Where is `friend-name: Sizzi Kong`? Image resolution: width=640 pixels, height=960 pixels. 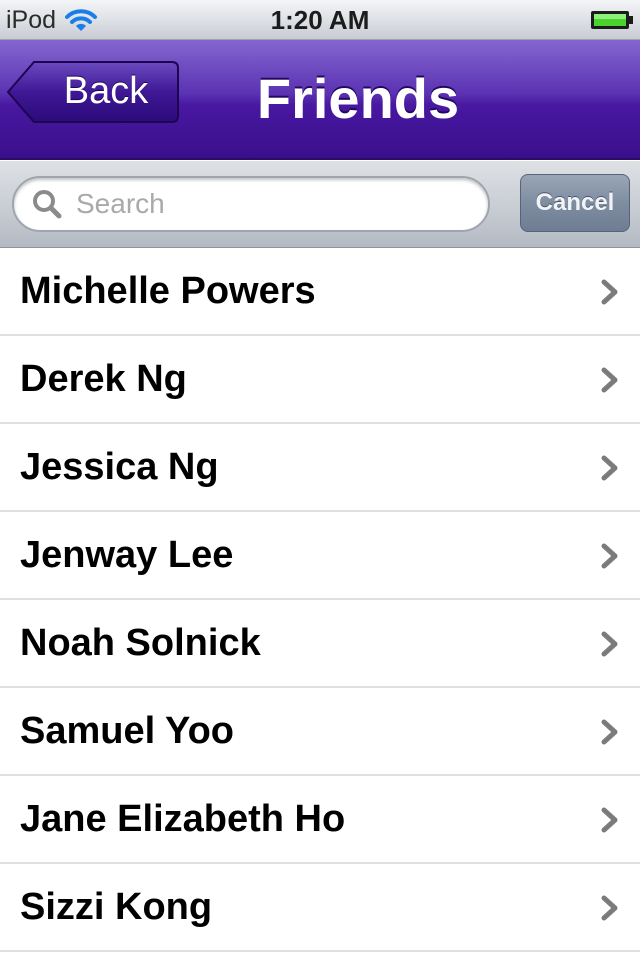 friend-name: Sizzi Kong is located at coordinates (116, 907).